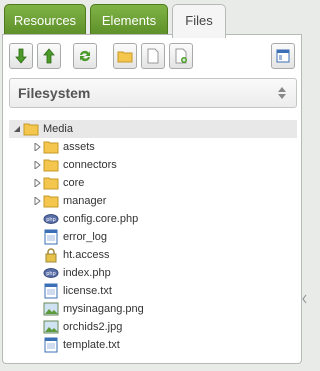  I want to click on tab-files: Files, so click(199, 21).